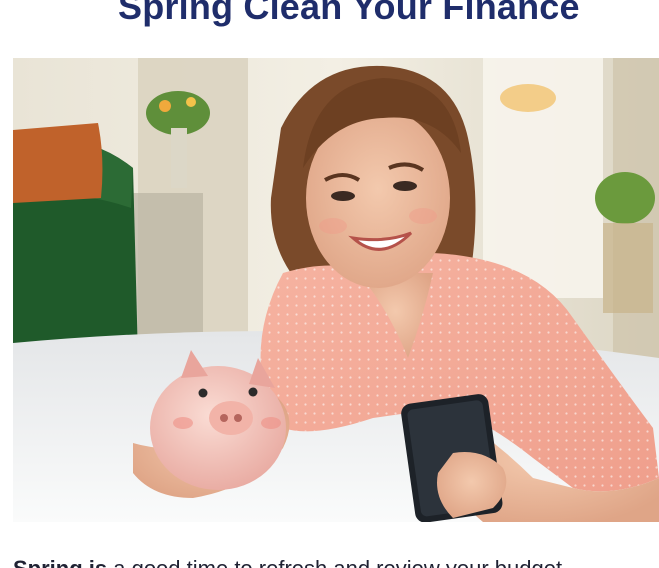  Describe the element at coordinates (349, 13) in the screenshot. I see `article-headline: Spring Clean Your Finance` at that location.